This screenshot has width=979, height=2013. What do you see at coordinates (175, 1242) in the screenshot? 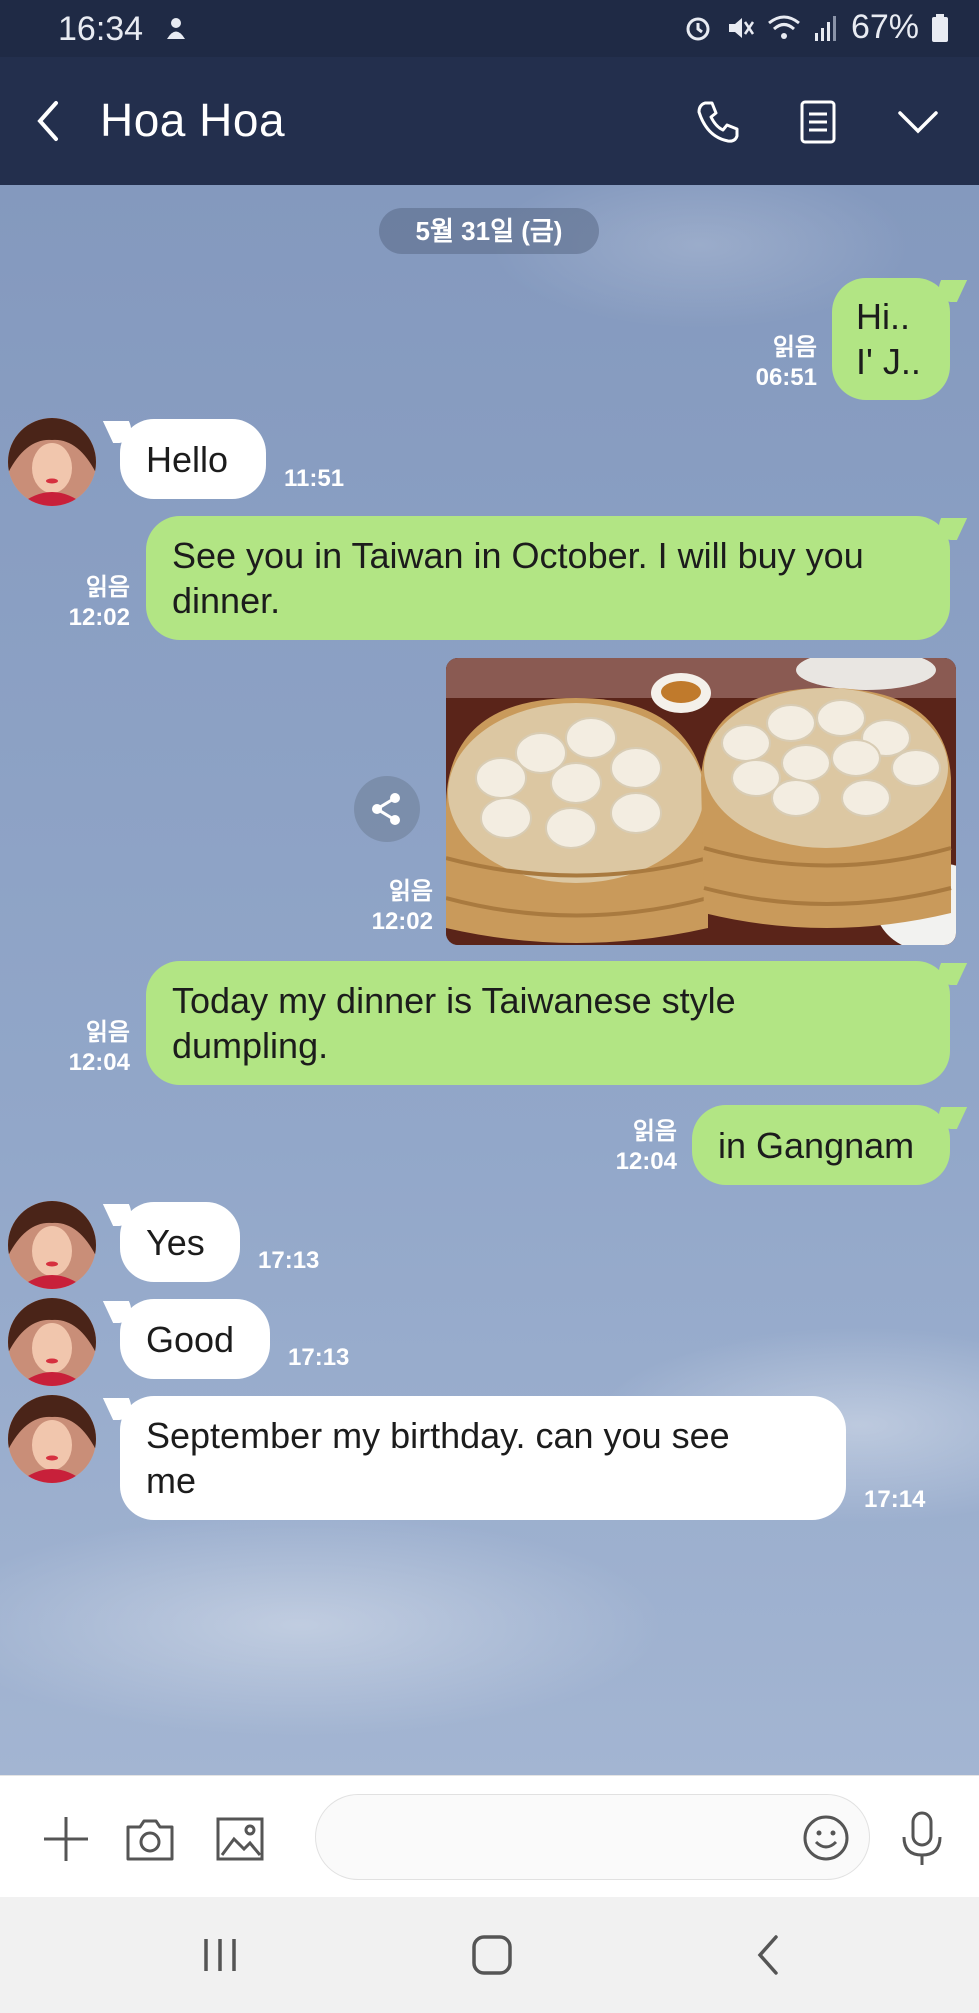
I see `message-text: Yes` at bounding box center [175, 1242].